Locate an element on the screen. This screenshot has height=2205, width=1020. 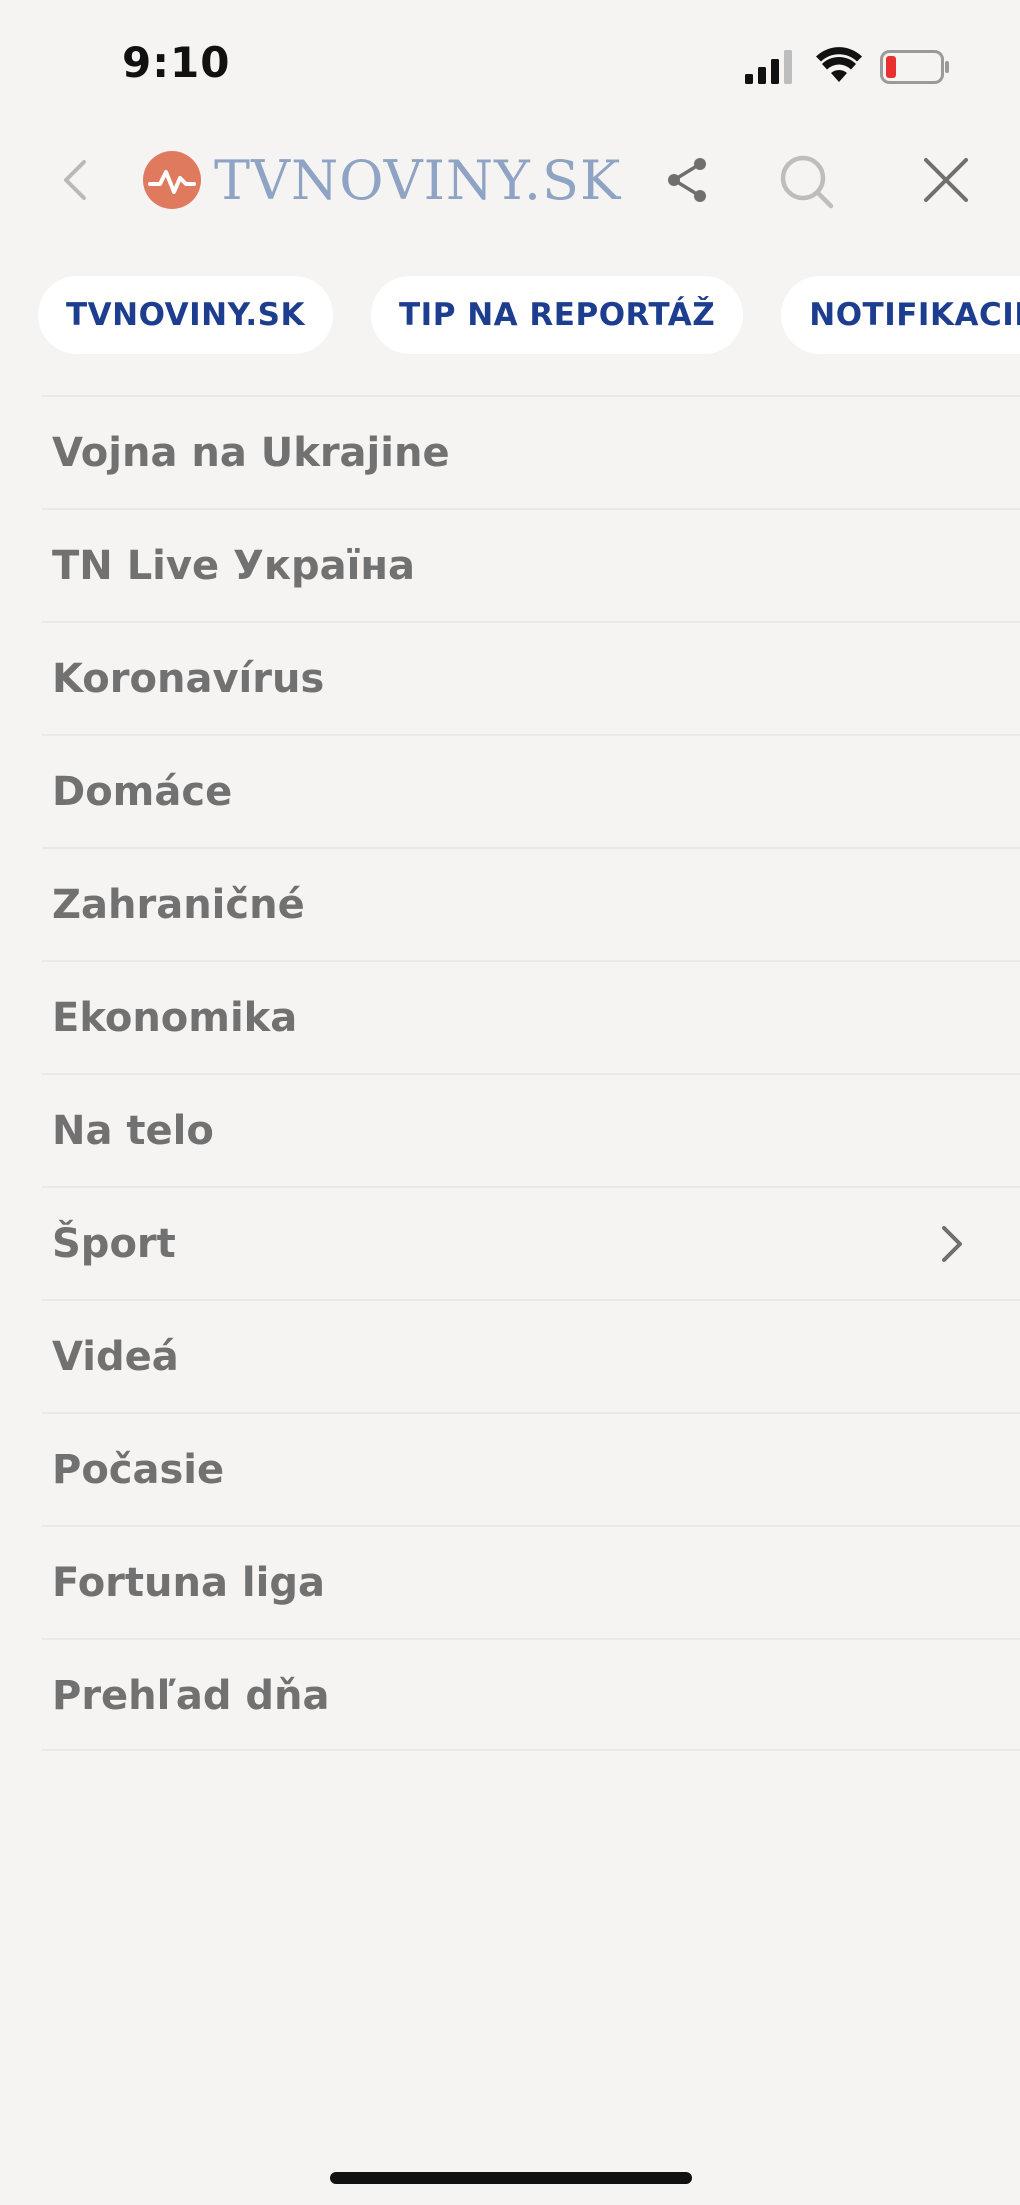
menu-item-label: Videá is located at coordinates (115, 1357).